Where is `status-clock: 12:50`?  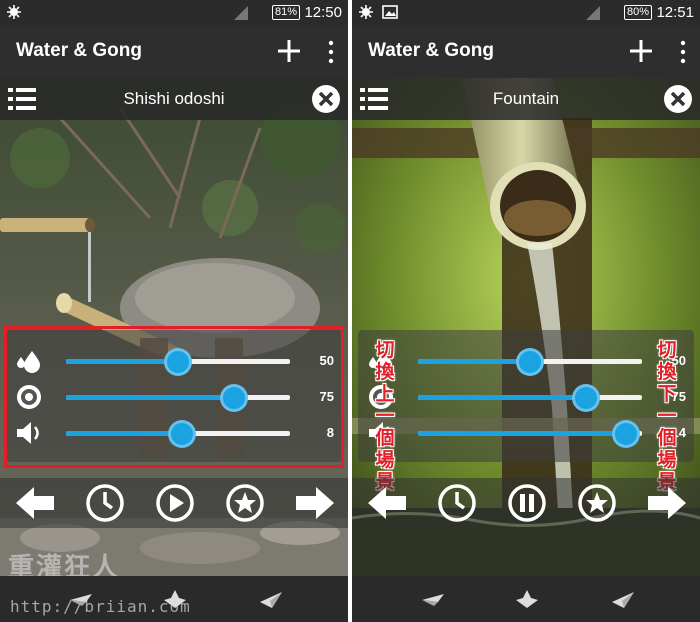 status-clock: 12:50 is located at coordinates (323, 12).